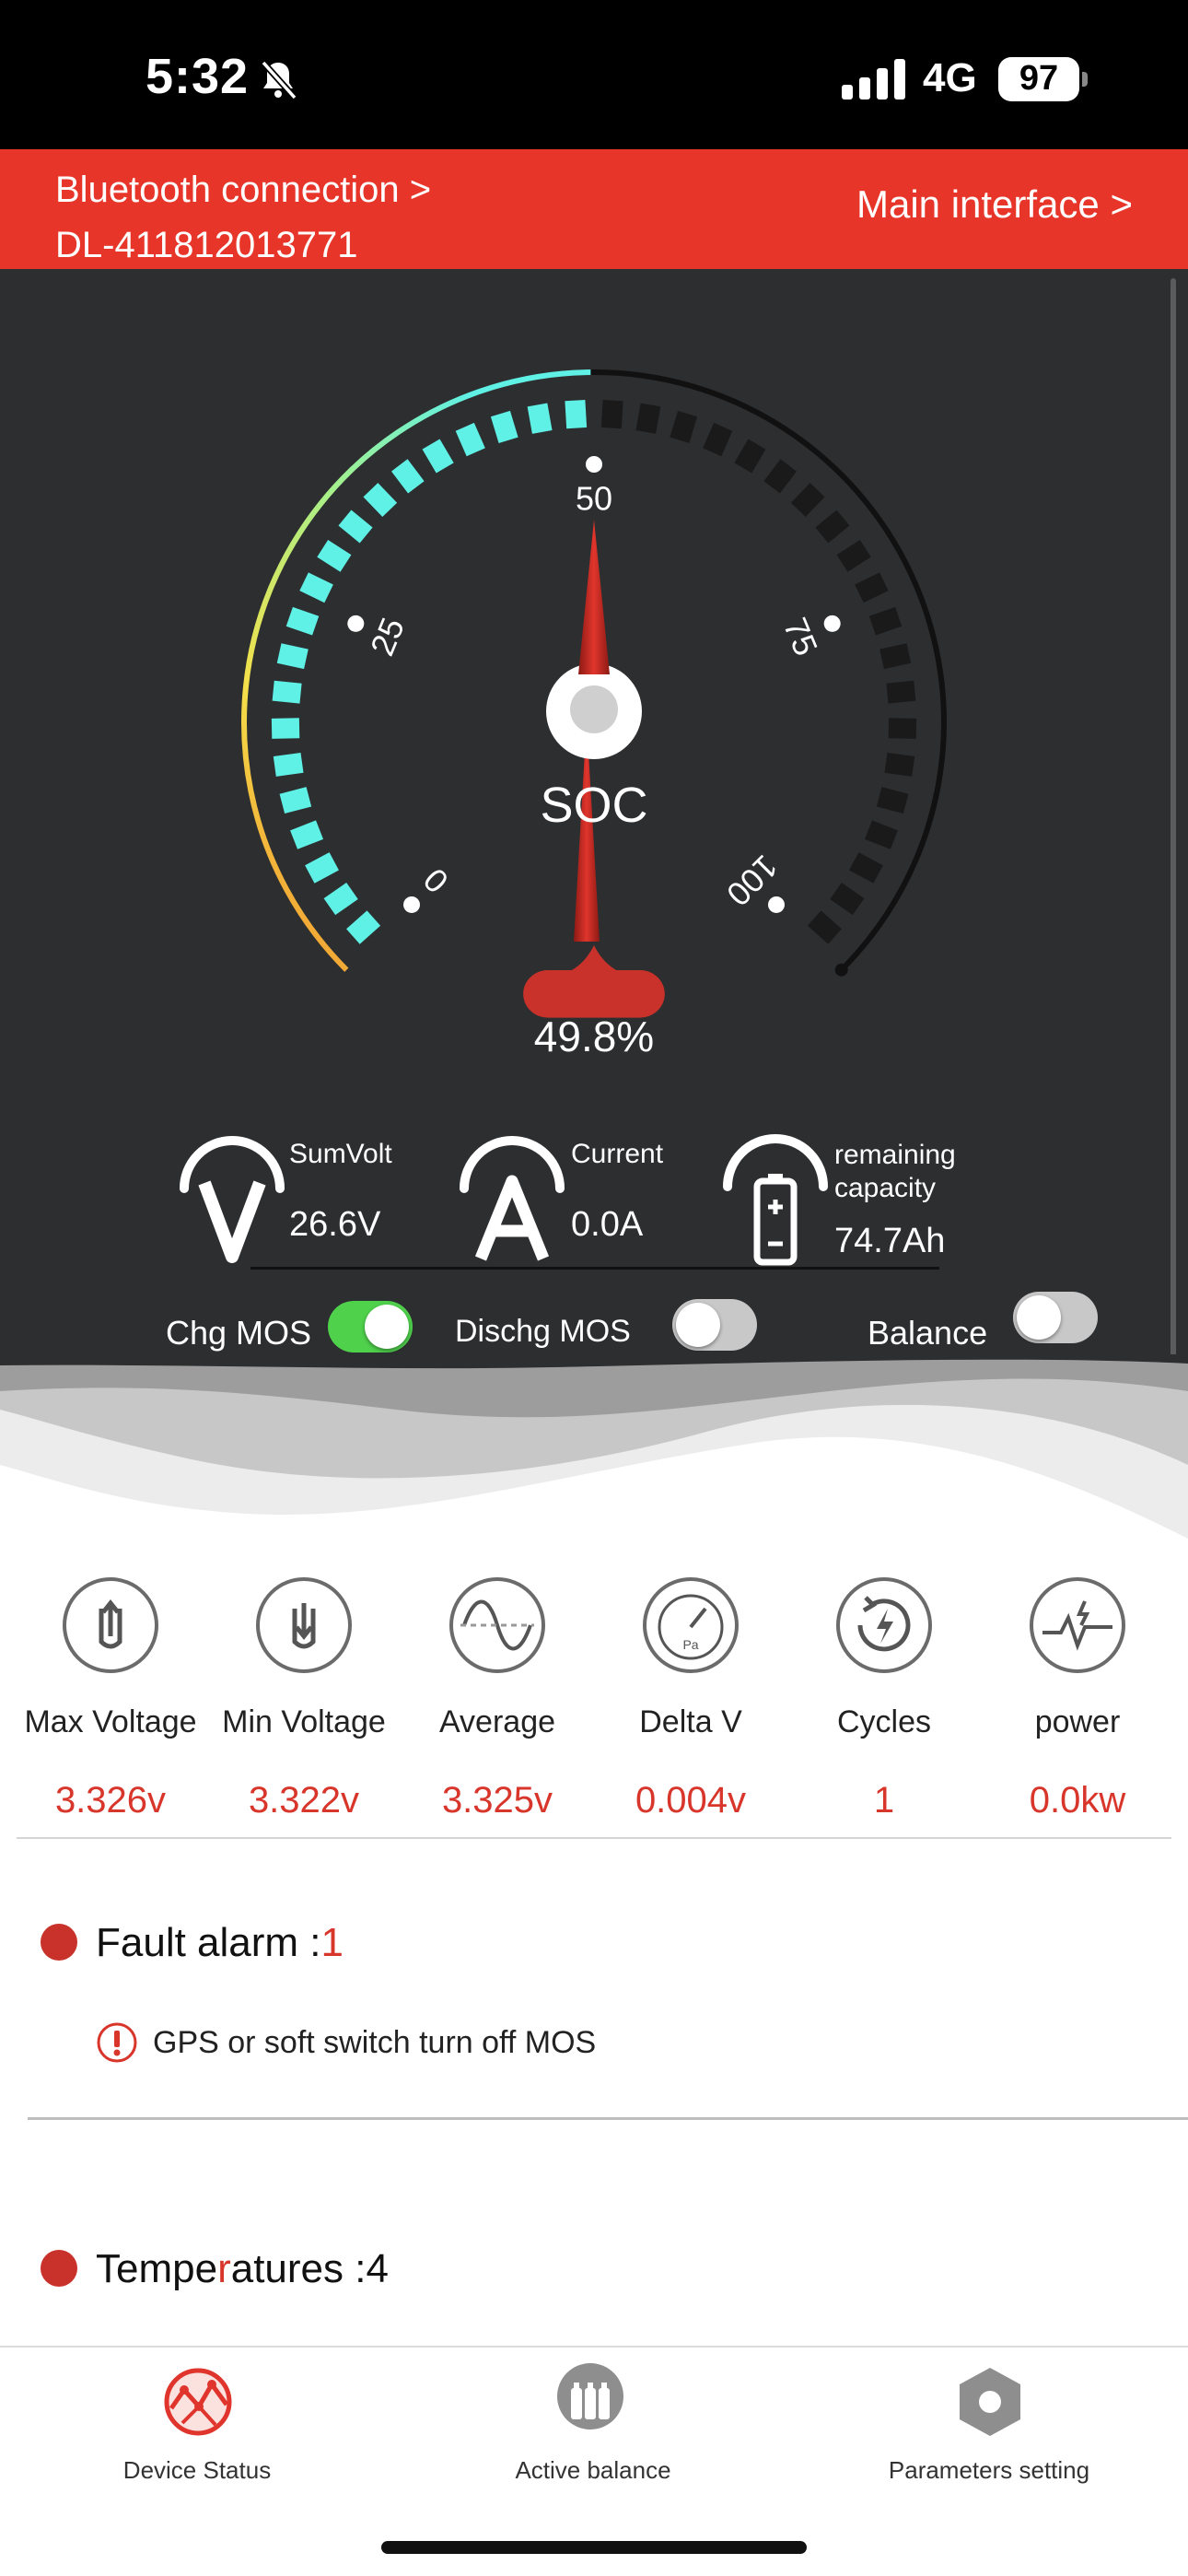  I want to click on gauge-tick-label: 25, so click(387, 637).